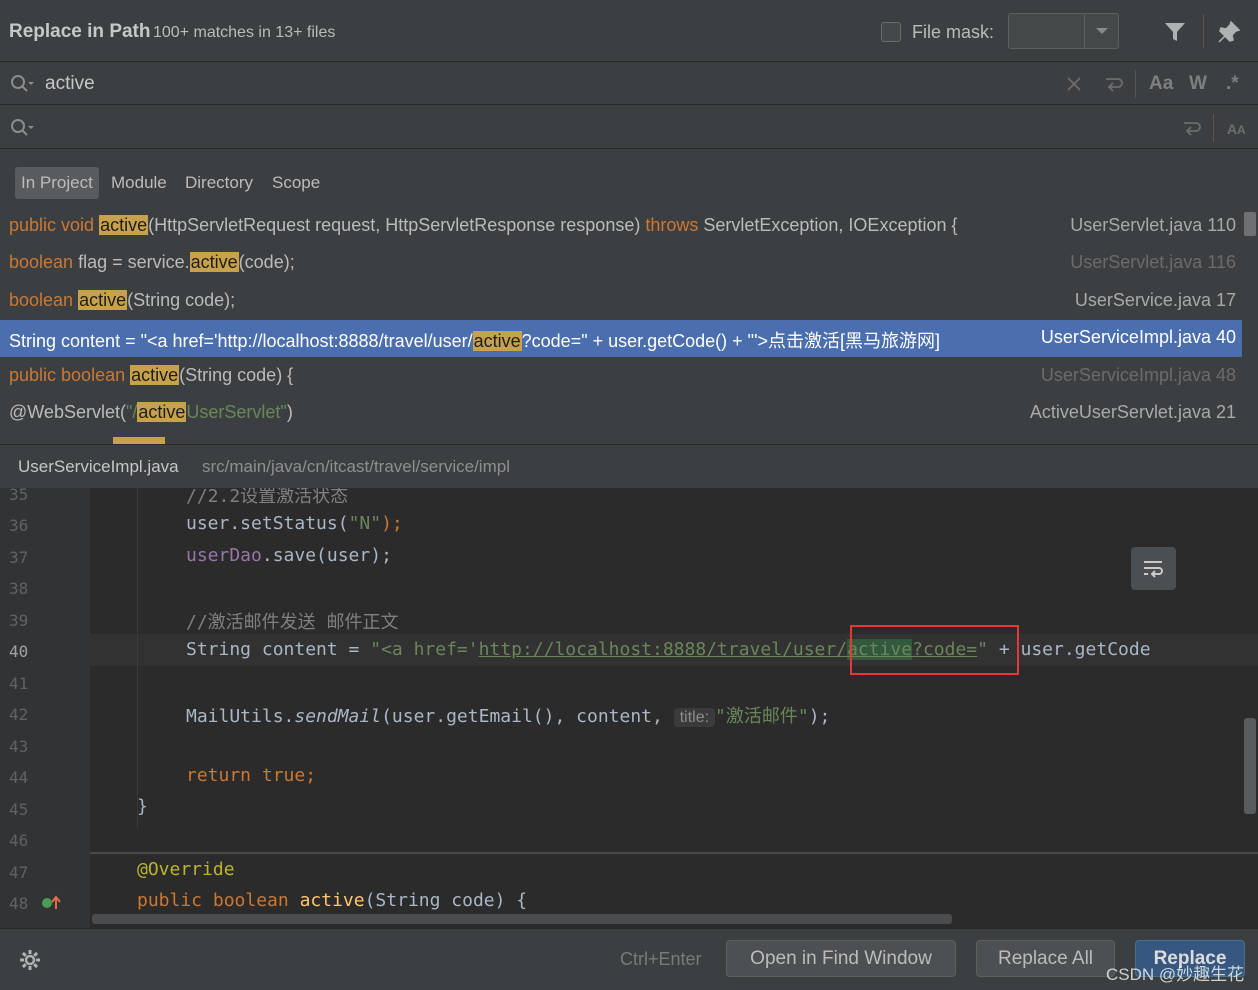 Image resolution: width=1258 pixels, height=990 pixels. What do you see at coordinates (1153, 225) in the screenshot?
I see `result-file: UserServlet.java 110` at bounding box center [1153, 225].